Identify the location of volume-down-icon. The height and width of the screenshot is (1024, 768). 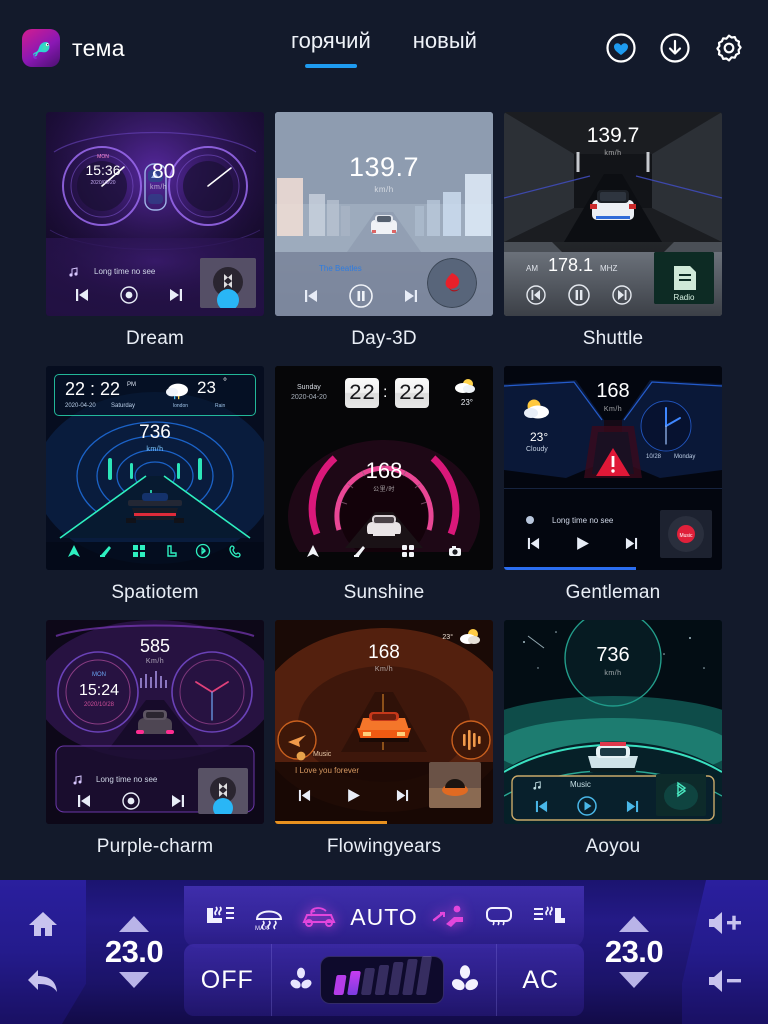
(725, 981).